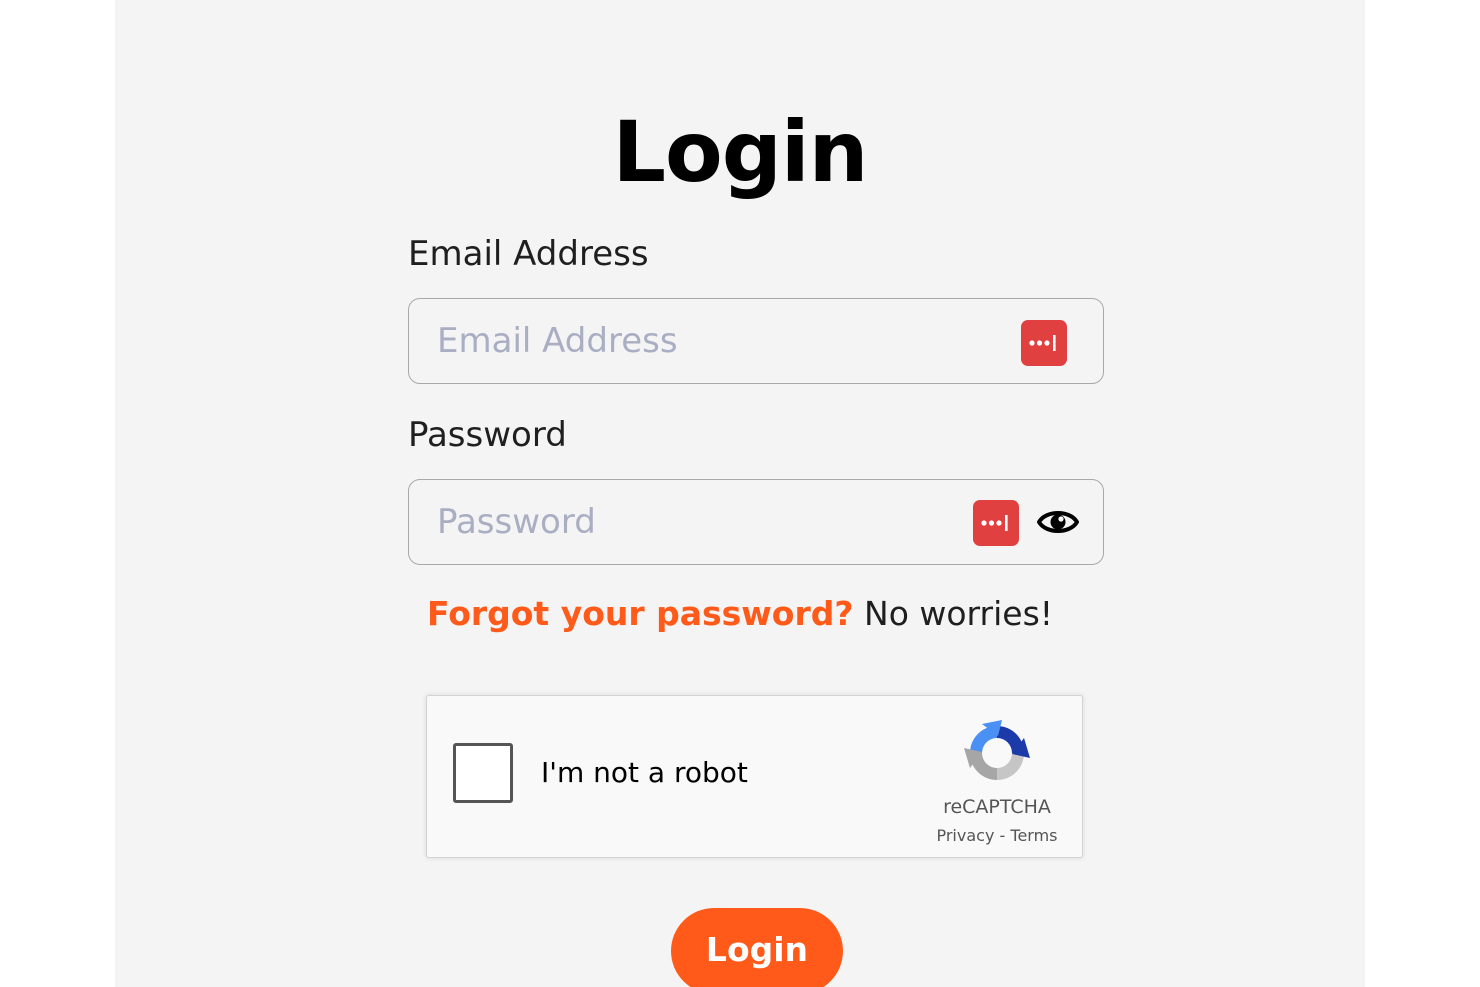  I want to click on captcha-links: Privacy - Terms, so click(997, 835).